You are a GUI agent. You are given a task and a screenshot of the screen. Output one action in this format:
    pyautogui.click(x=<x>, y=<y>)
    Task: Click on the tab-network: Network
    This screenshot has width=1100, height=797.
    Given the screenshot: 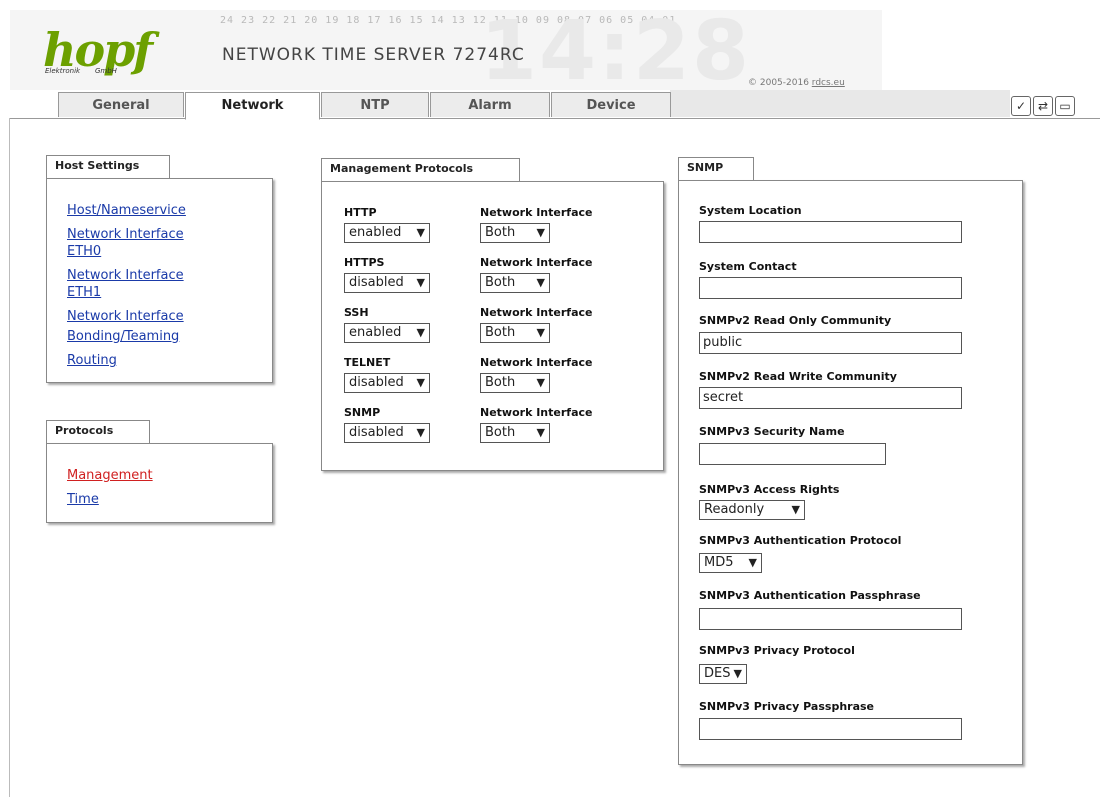 What is the action you would take?
    pyautogui.click(x=252, y=106)
    